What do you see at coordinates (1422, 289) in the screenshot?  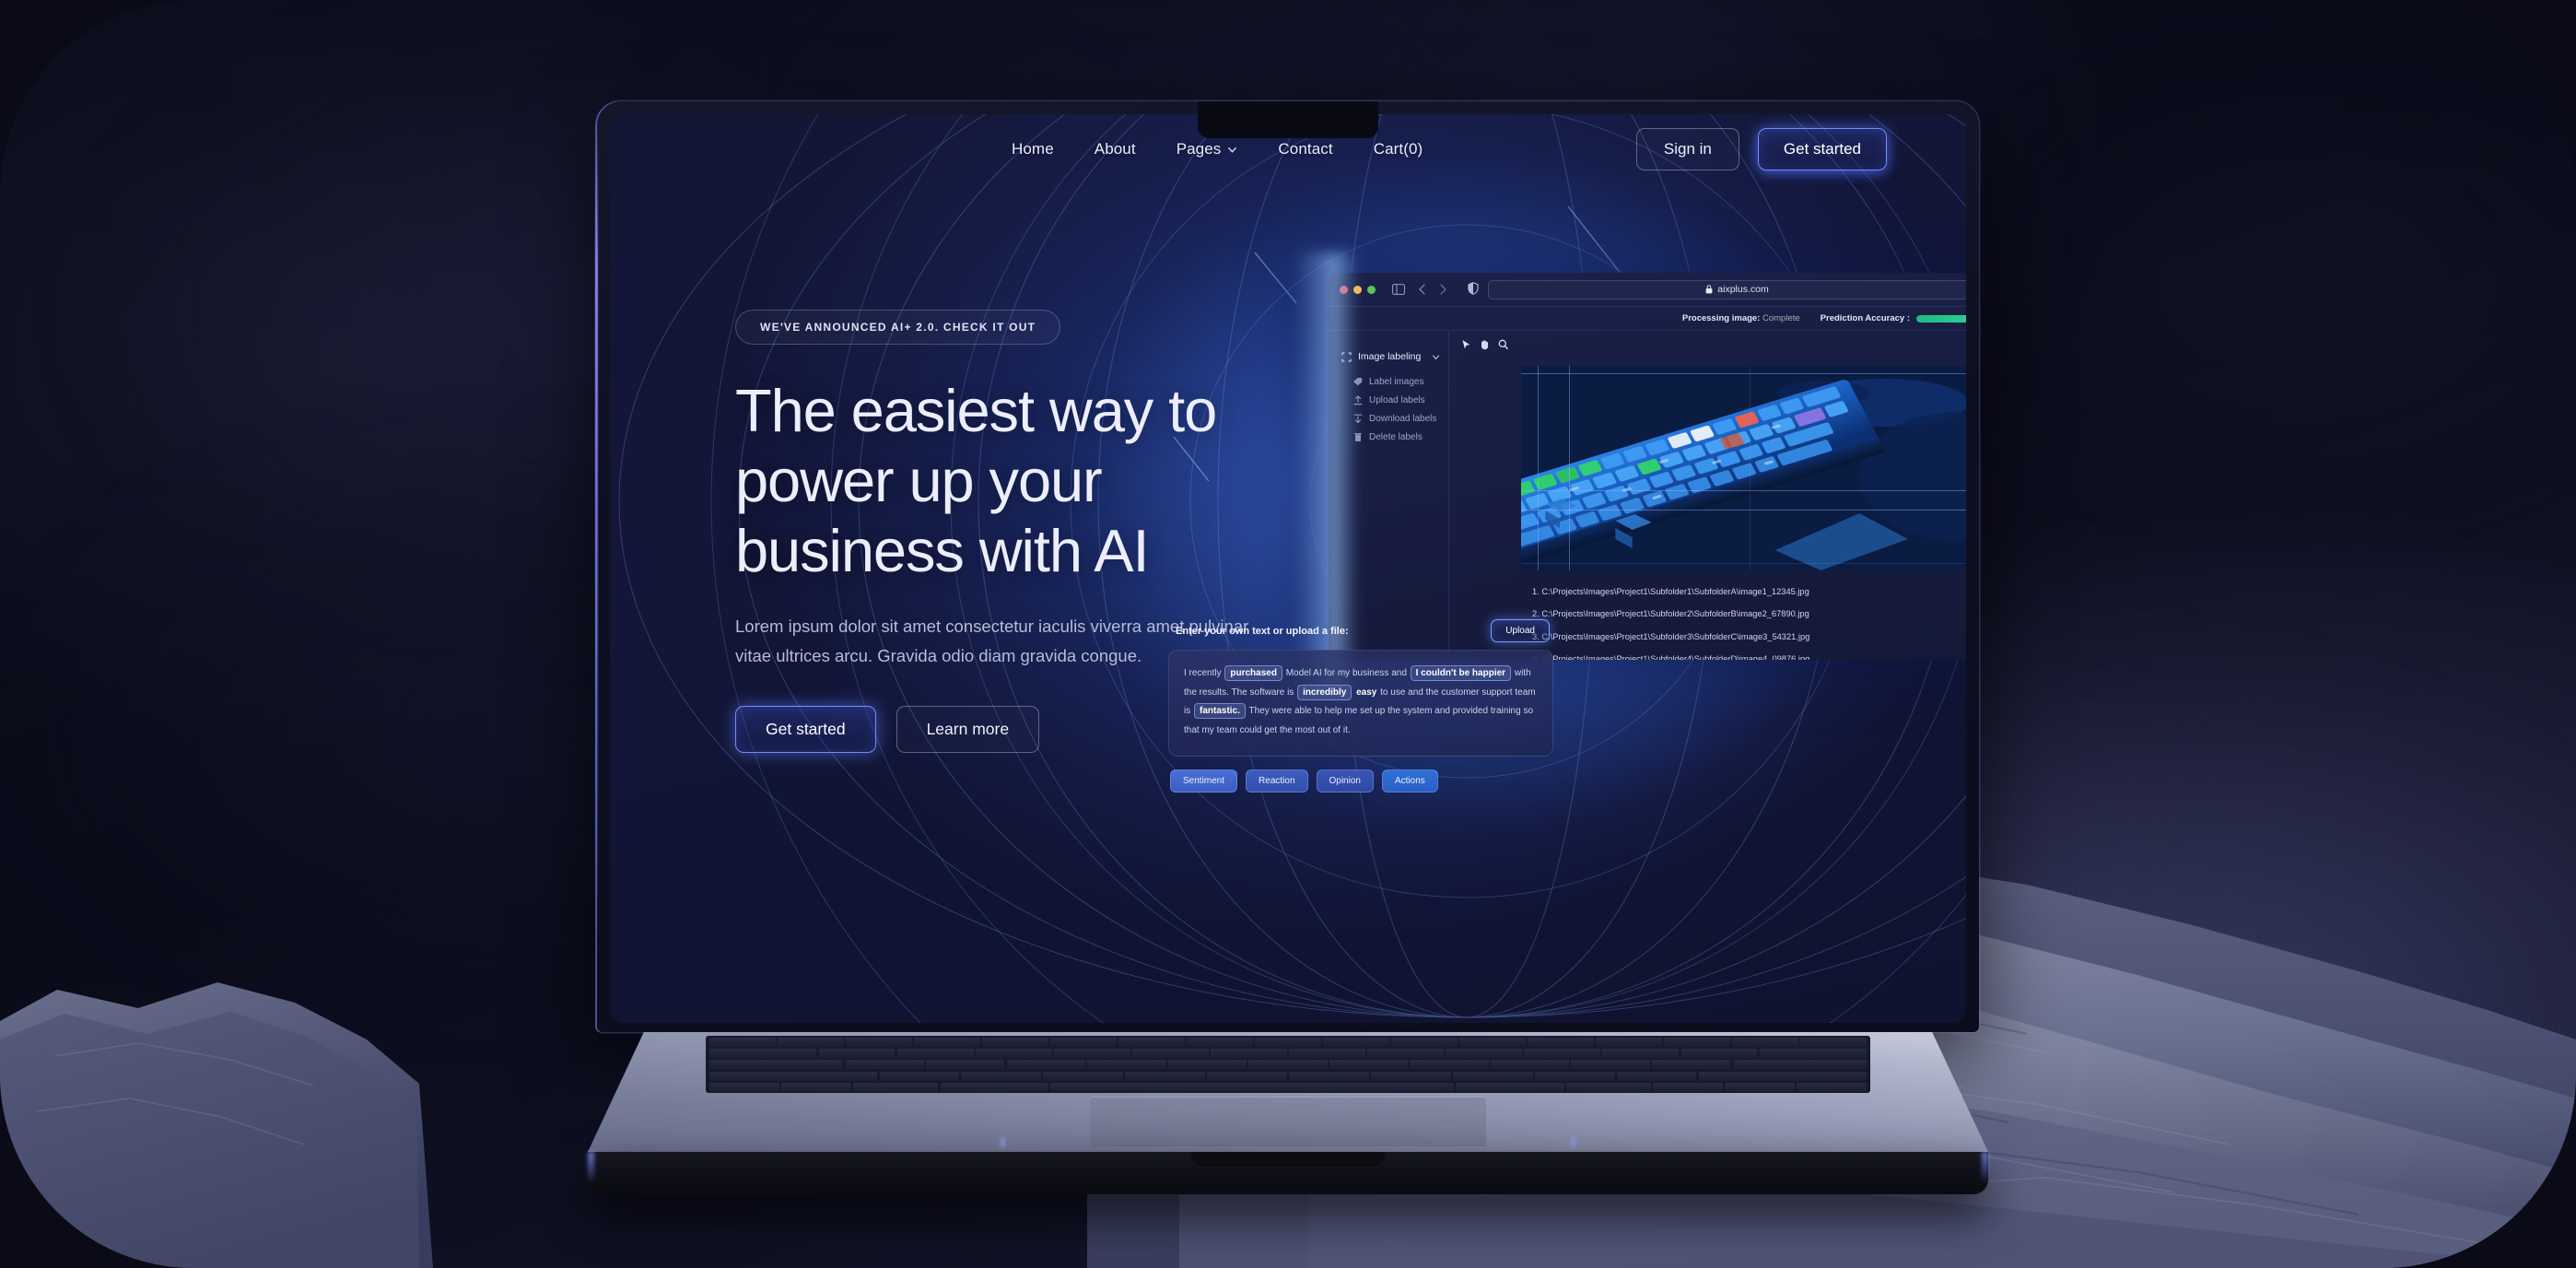 I see `chevron-left-icon` at bounding box center [1422, 289].